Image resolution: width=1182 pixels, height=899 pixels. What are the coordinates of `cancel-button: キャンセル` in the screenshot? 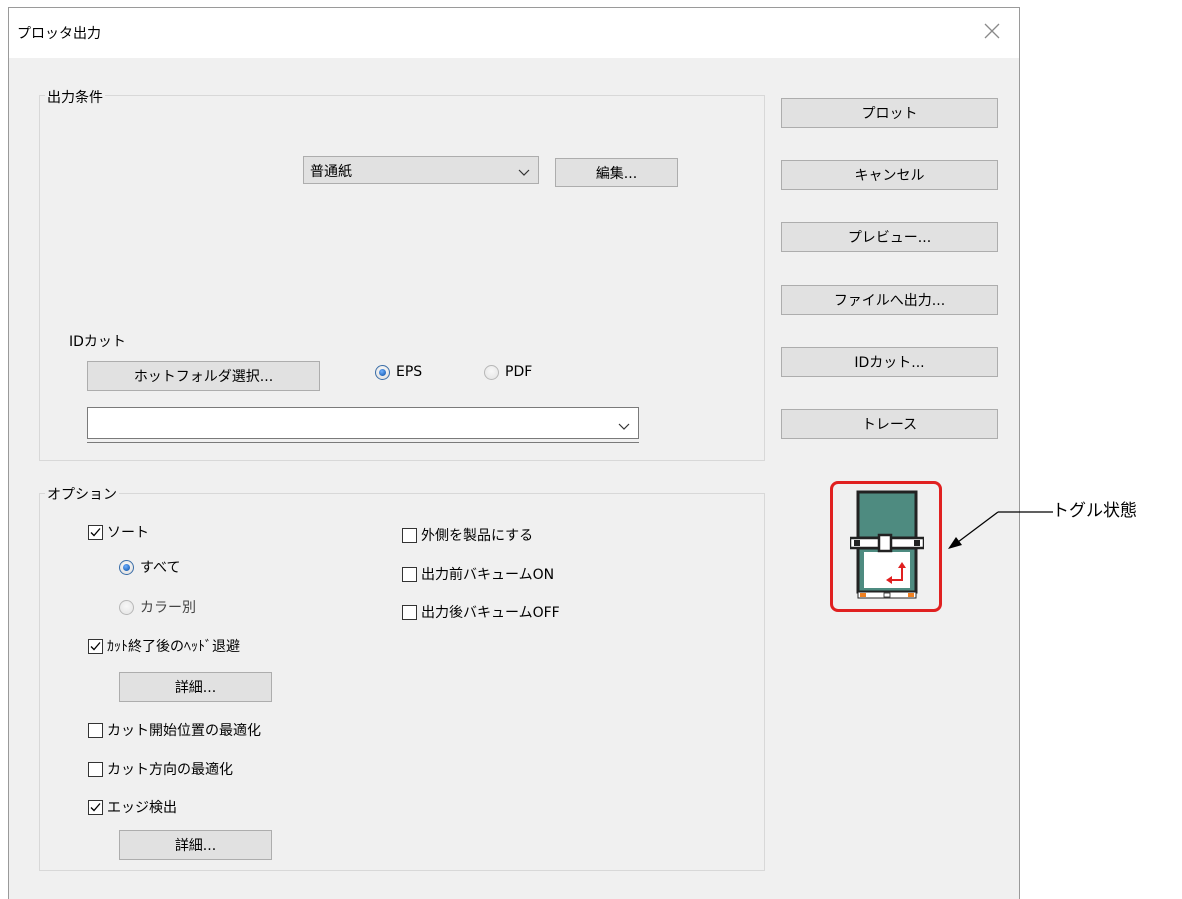 It's located at (889, 175).